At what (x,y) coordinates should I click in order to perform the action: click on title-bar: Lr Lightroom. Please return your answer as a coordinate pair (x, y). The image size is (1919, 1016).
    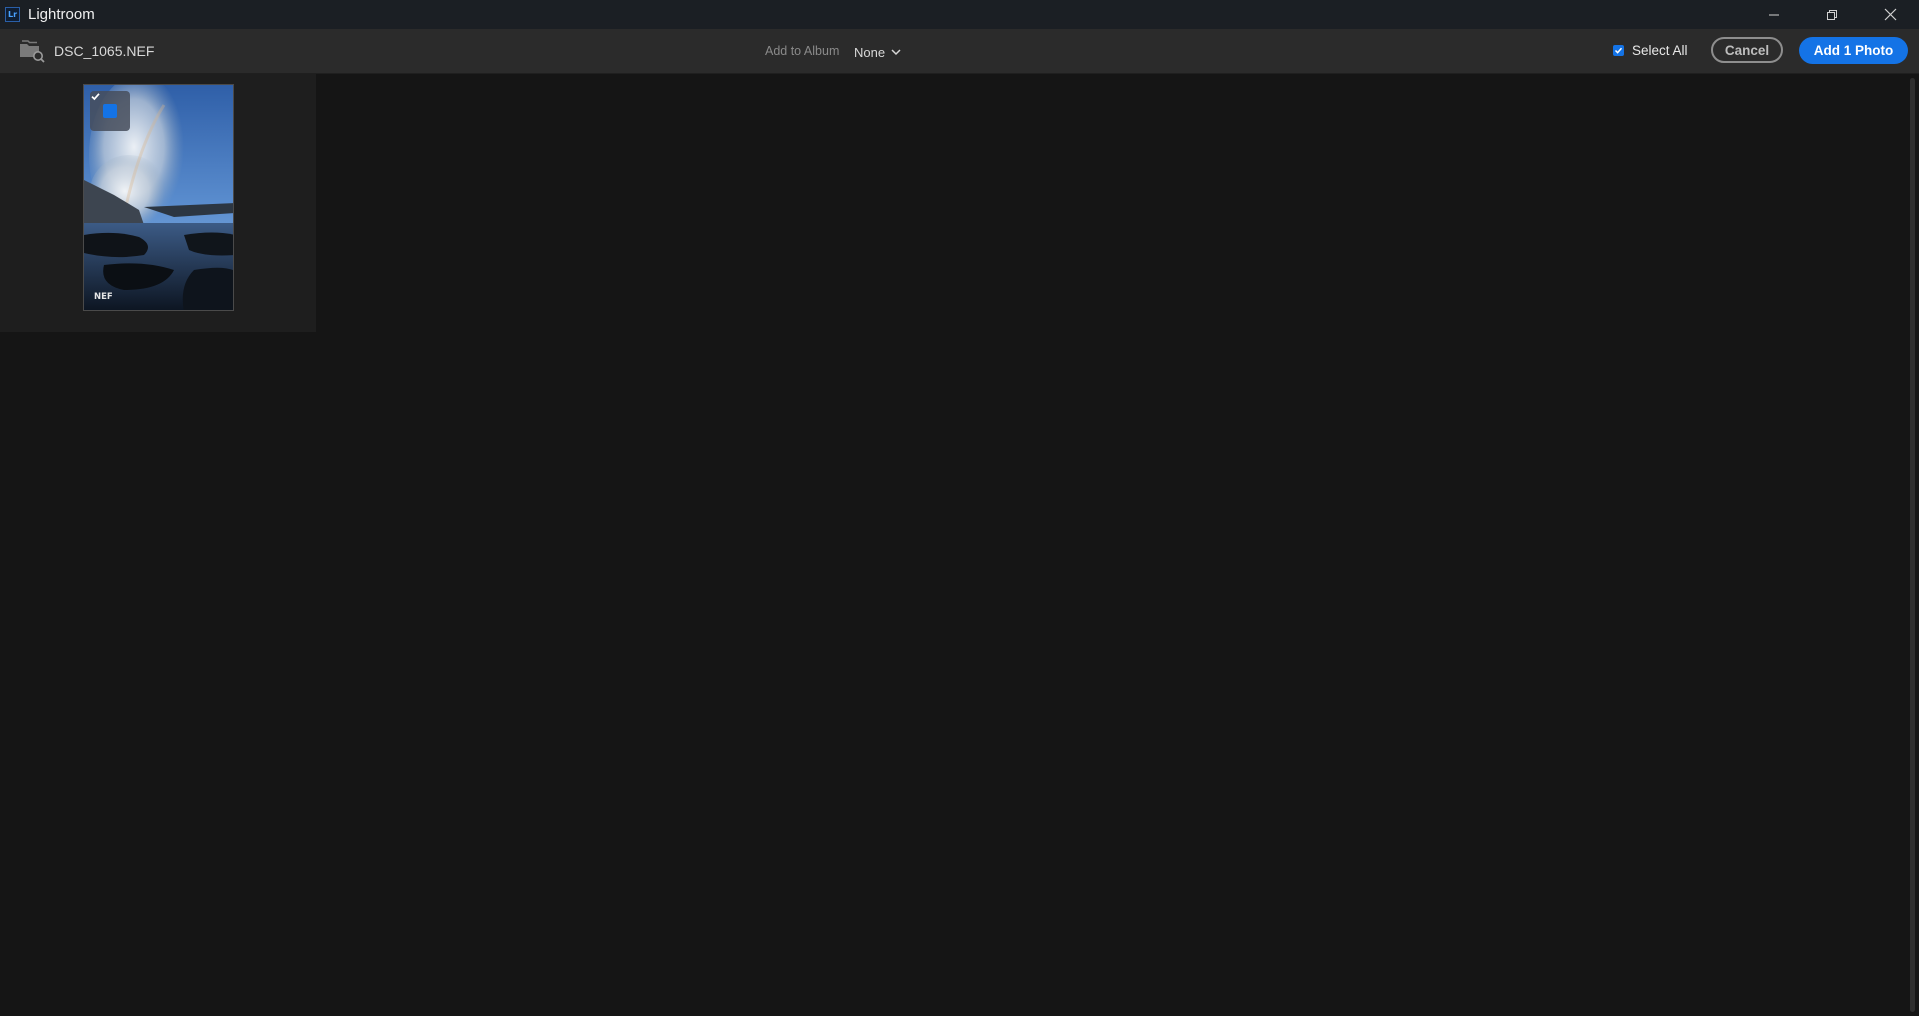
    Looking at the image, I should click on (959, 14).